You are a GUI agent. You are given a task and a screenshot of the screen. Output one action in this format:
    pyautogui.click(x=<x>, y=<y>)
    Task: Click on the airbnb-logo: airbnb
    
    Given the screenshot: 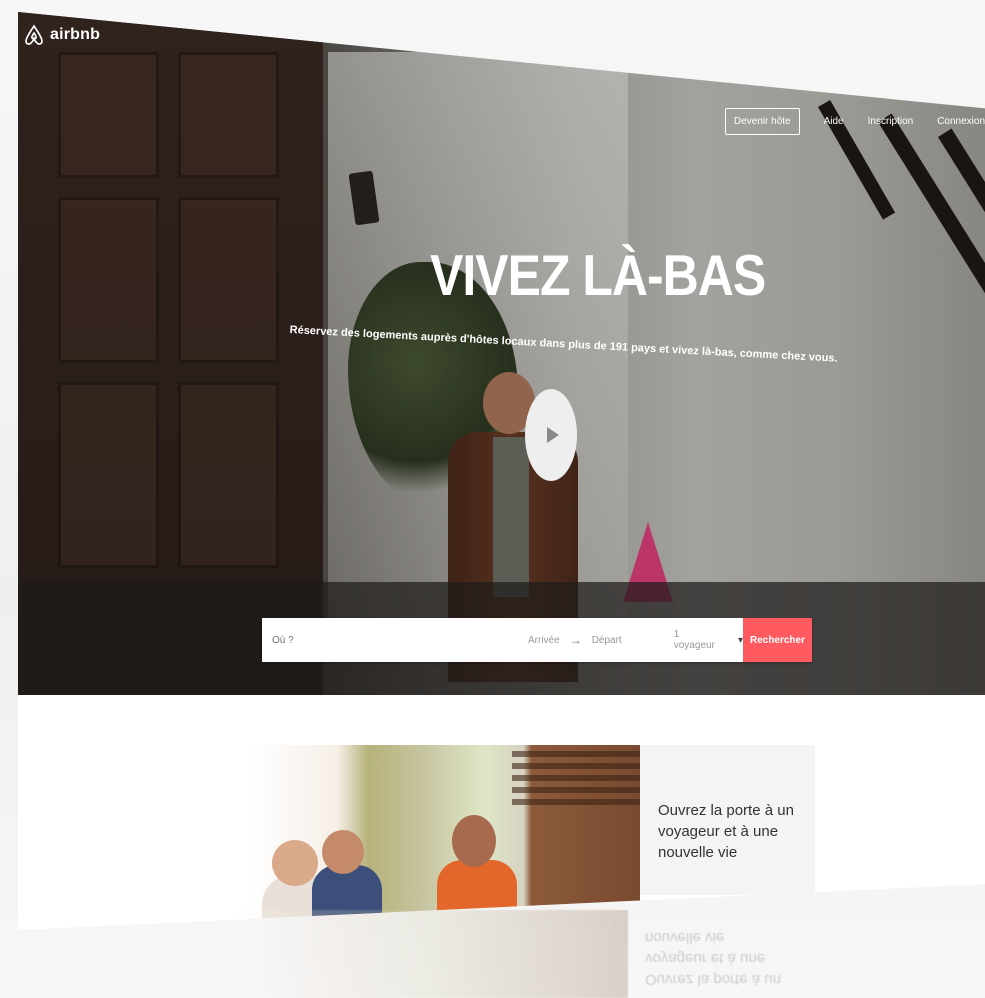 What is the action you would take?
    pyautogui.click(x=62, y=35)
    